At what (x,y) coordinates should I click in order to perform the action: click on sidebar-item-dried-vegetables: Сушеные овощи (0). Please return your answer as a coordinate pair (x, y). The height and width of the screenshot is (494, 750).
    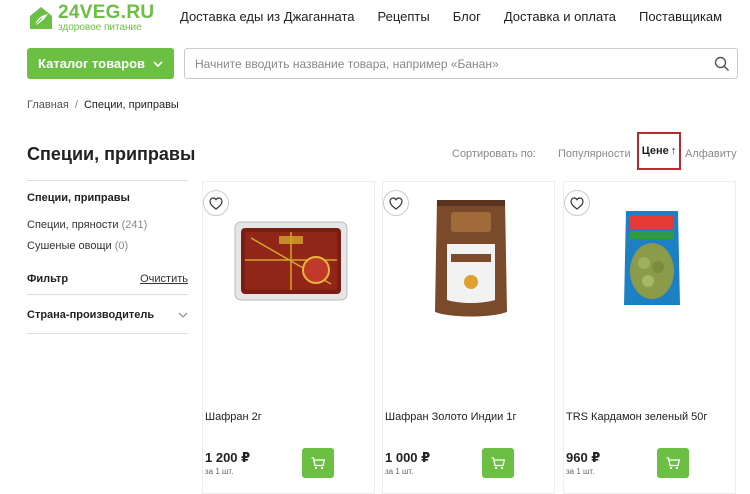
    Looking at the image, I should click on (107, 246).